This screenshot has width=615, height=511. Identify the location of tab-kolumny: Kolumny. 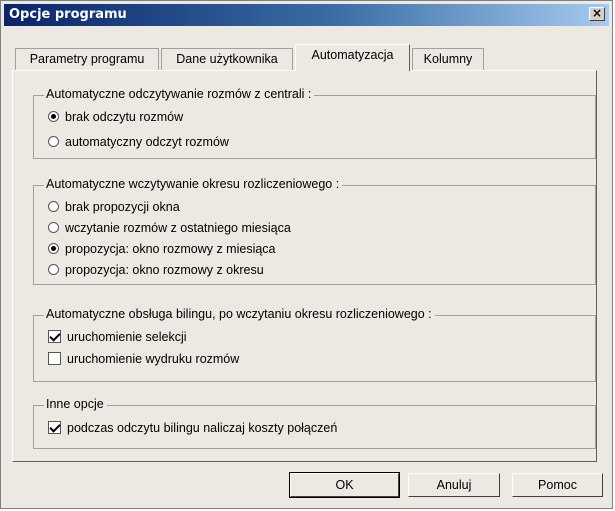
(448, 59).